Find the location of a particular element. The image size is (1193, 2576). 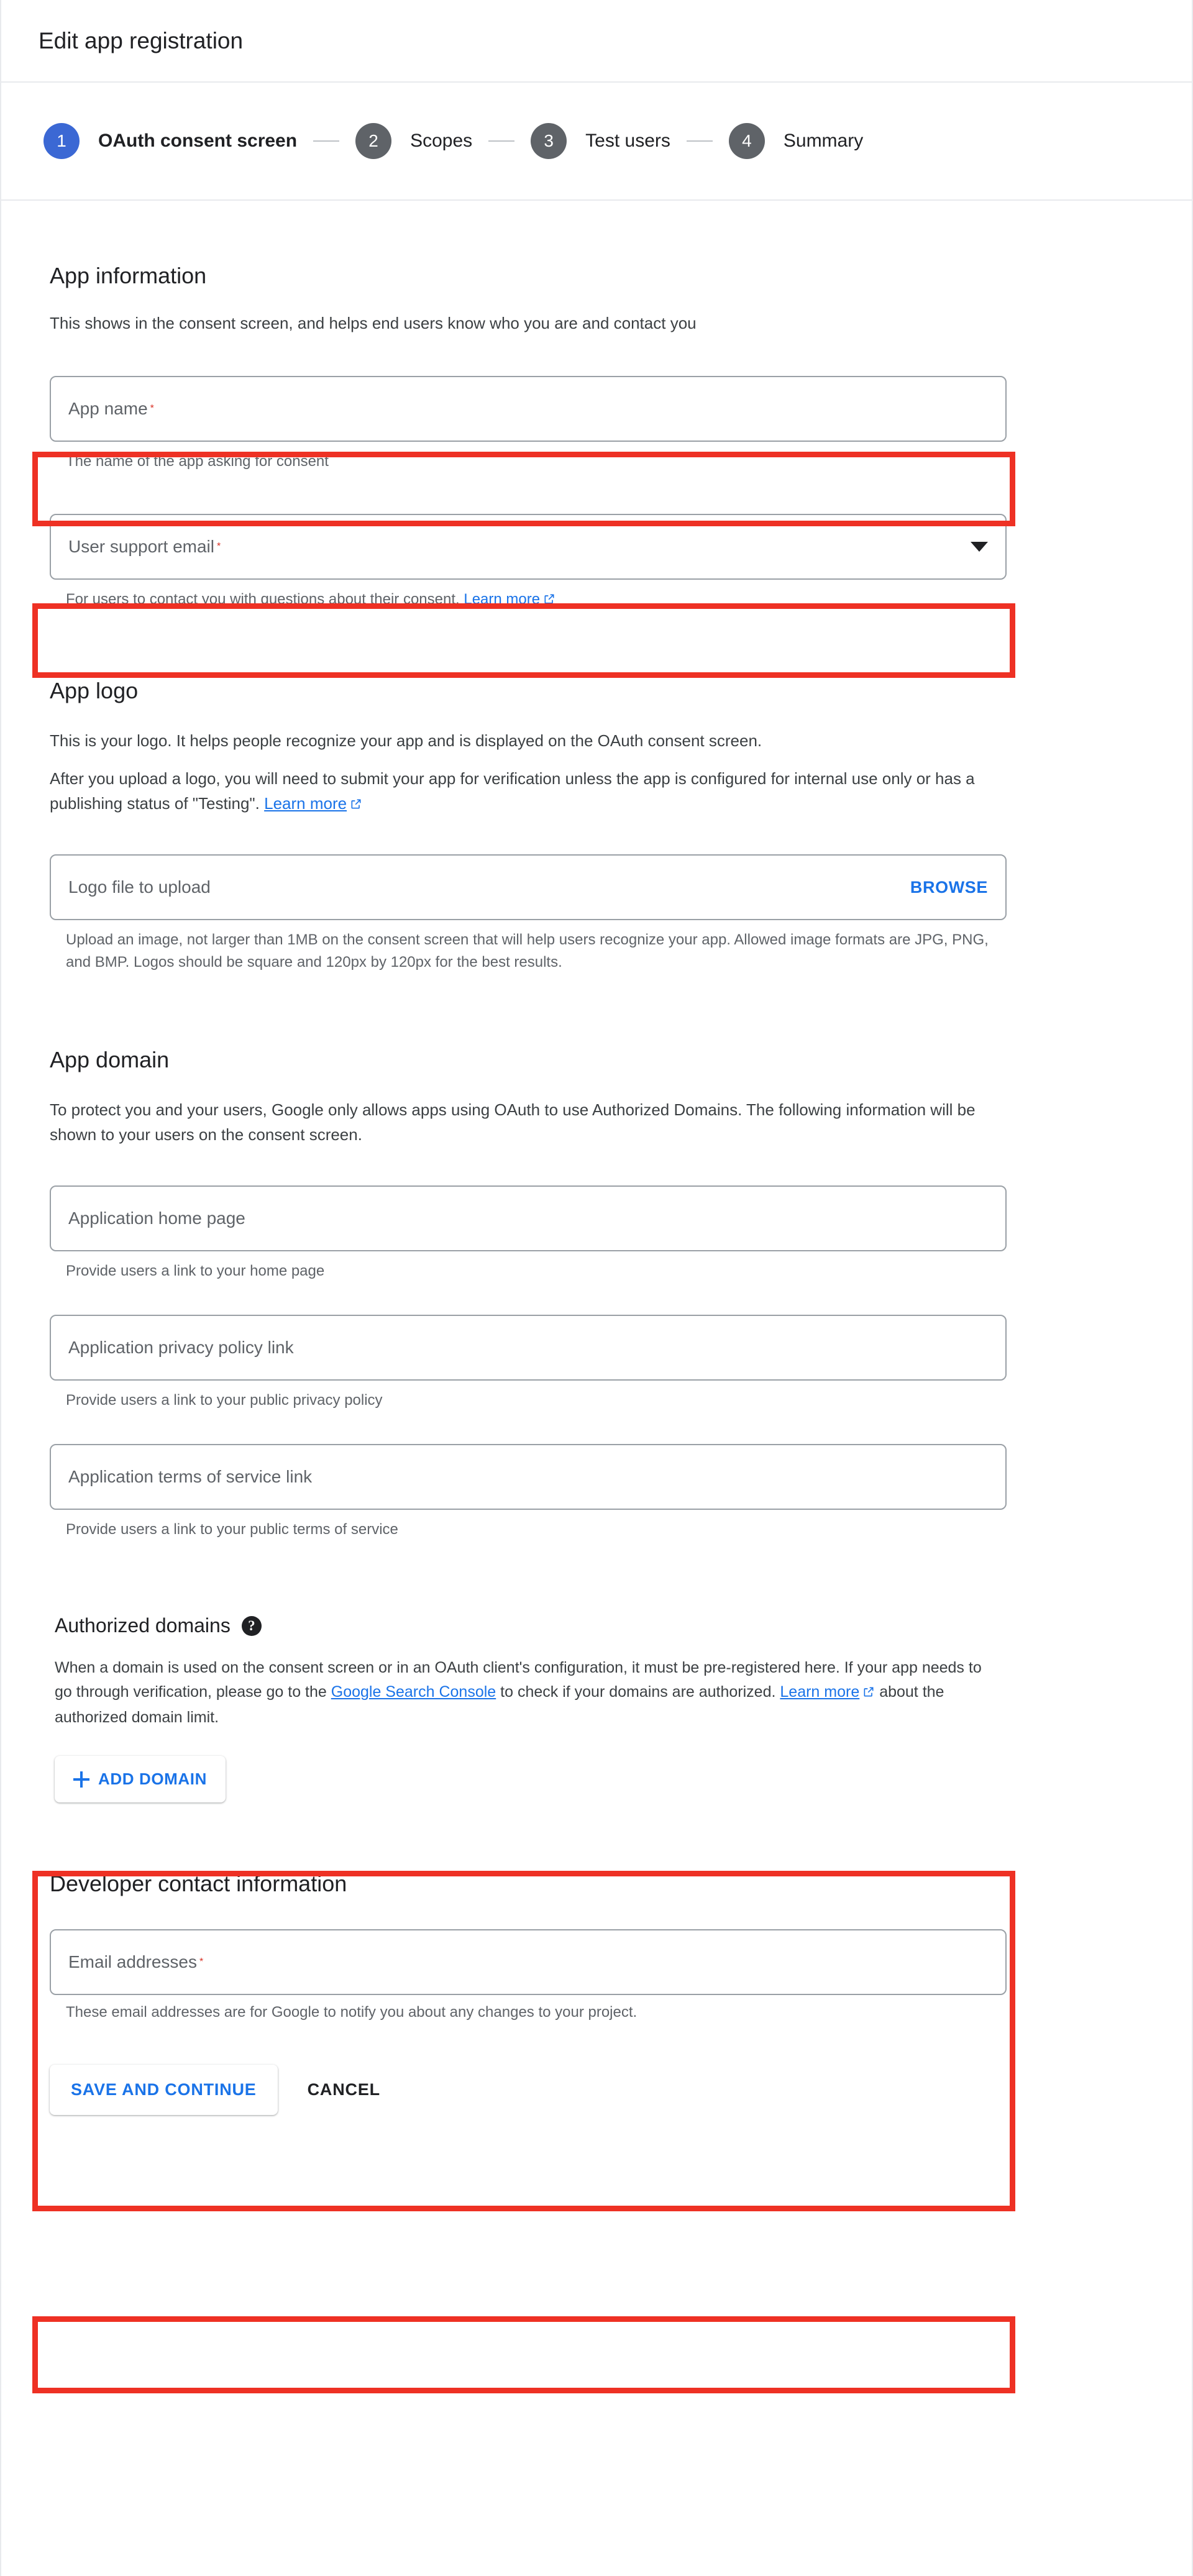

authorized-domains-learn-more-link: Learn more is located at coordinates (819, 1692).